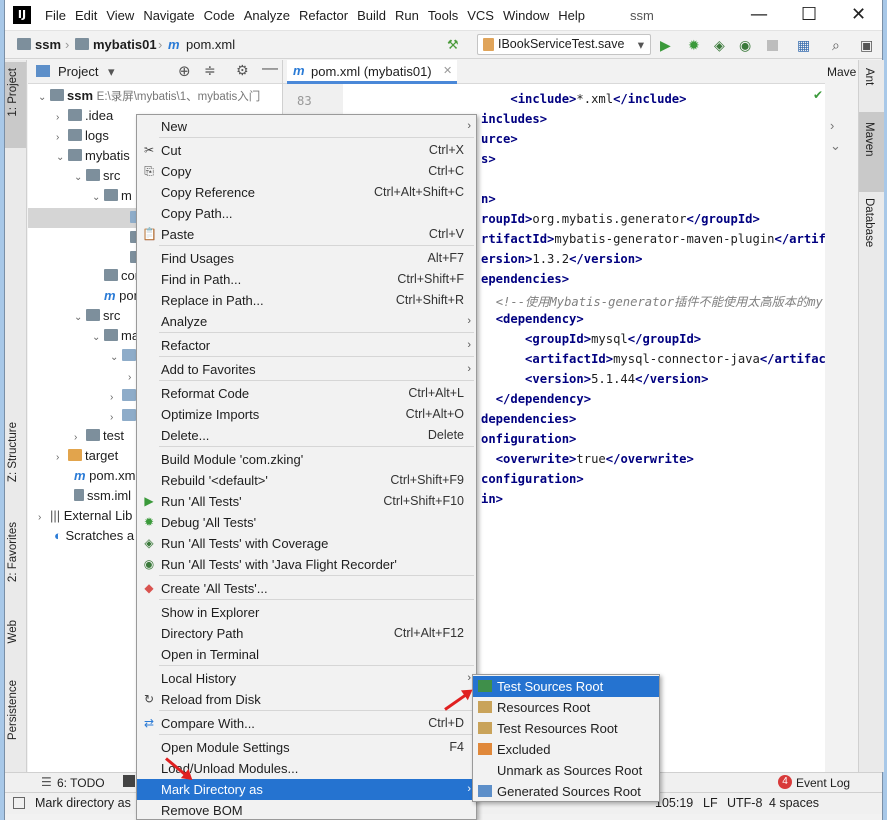  What do you see at coordinates (453, 45) in the screenshot?
I see `build-hammer-icon: ⚒` at bounding box center [453, 45].